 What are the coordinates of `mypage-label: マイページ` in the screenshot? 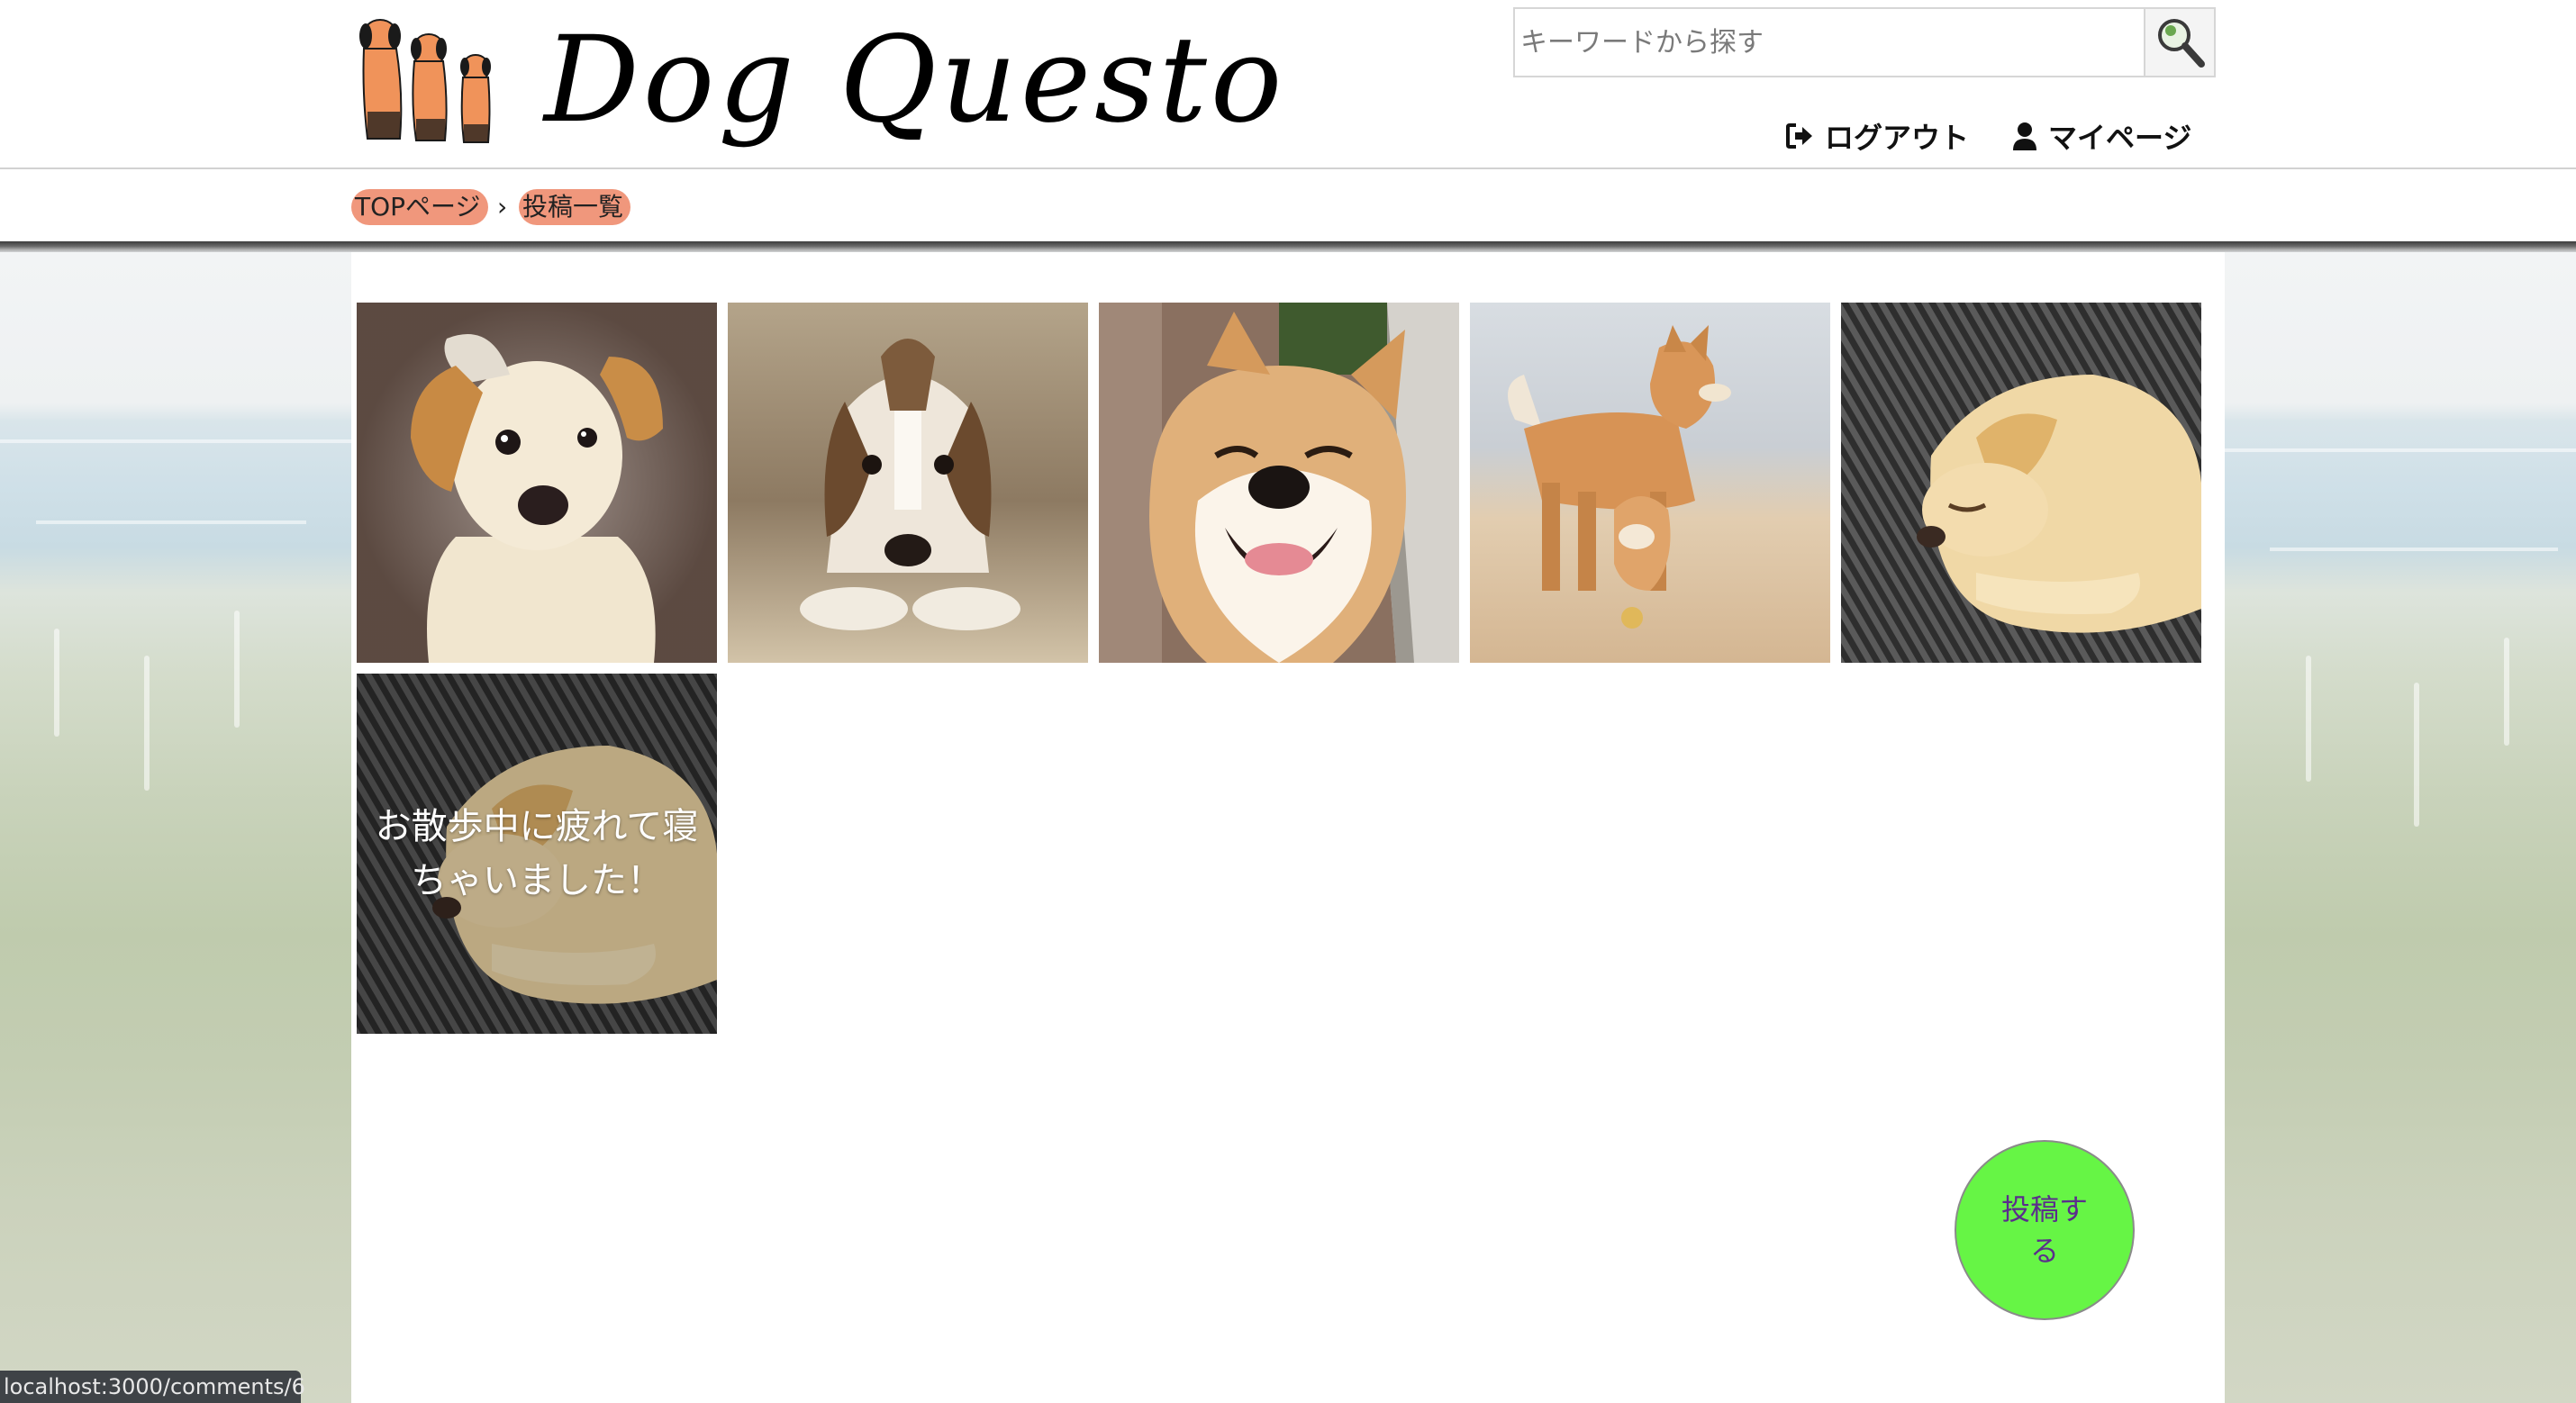 It's located at (2120, 138).